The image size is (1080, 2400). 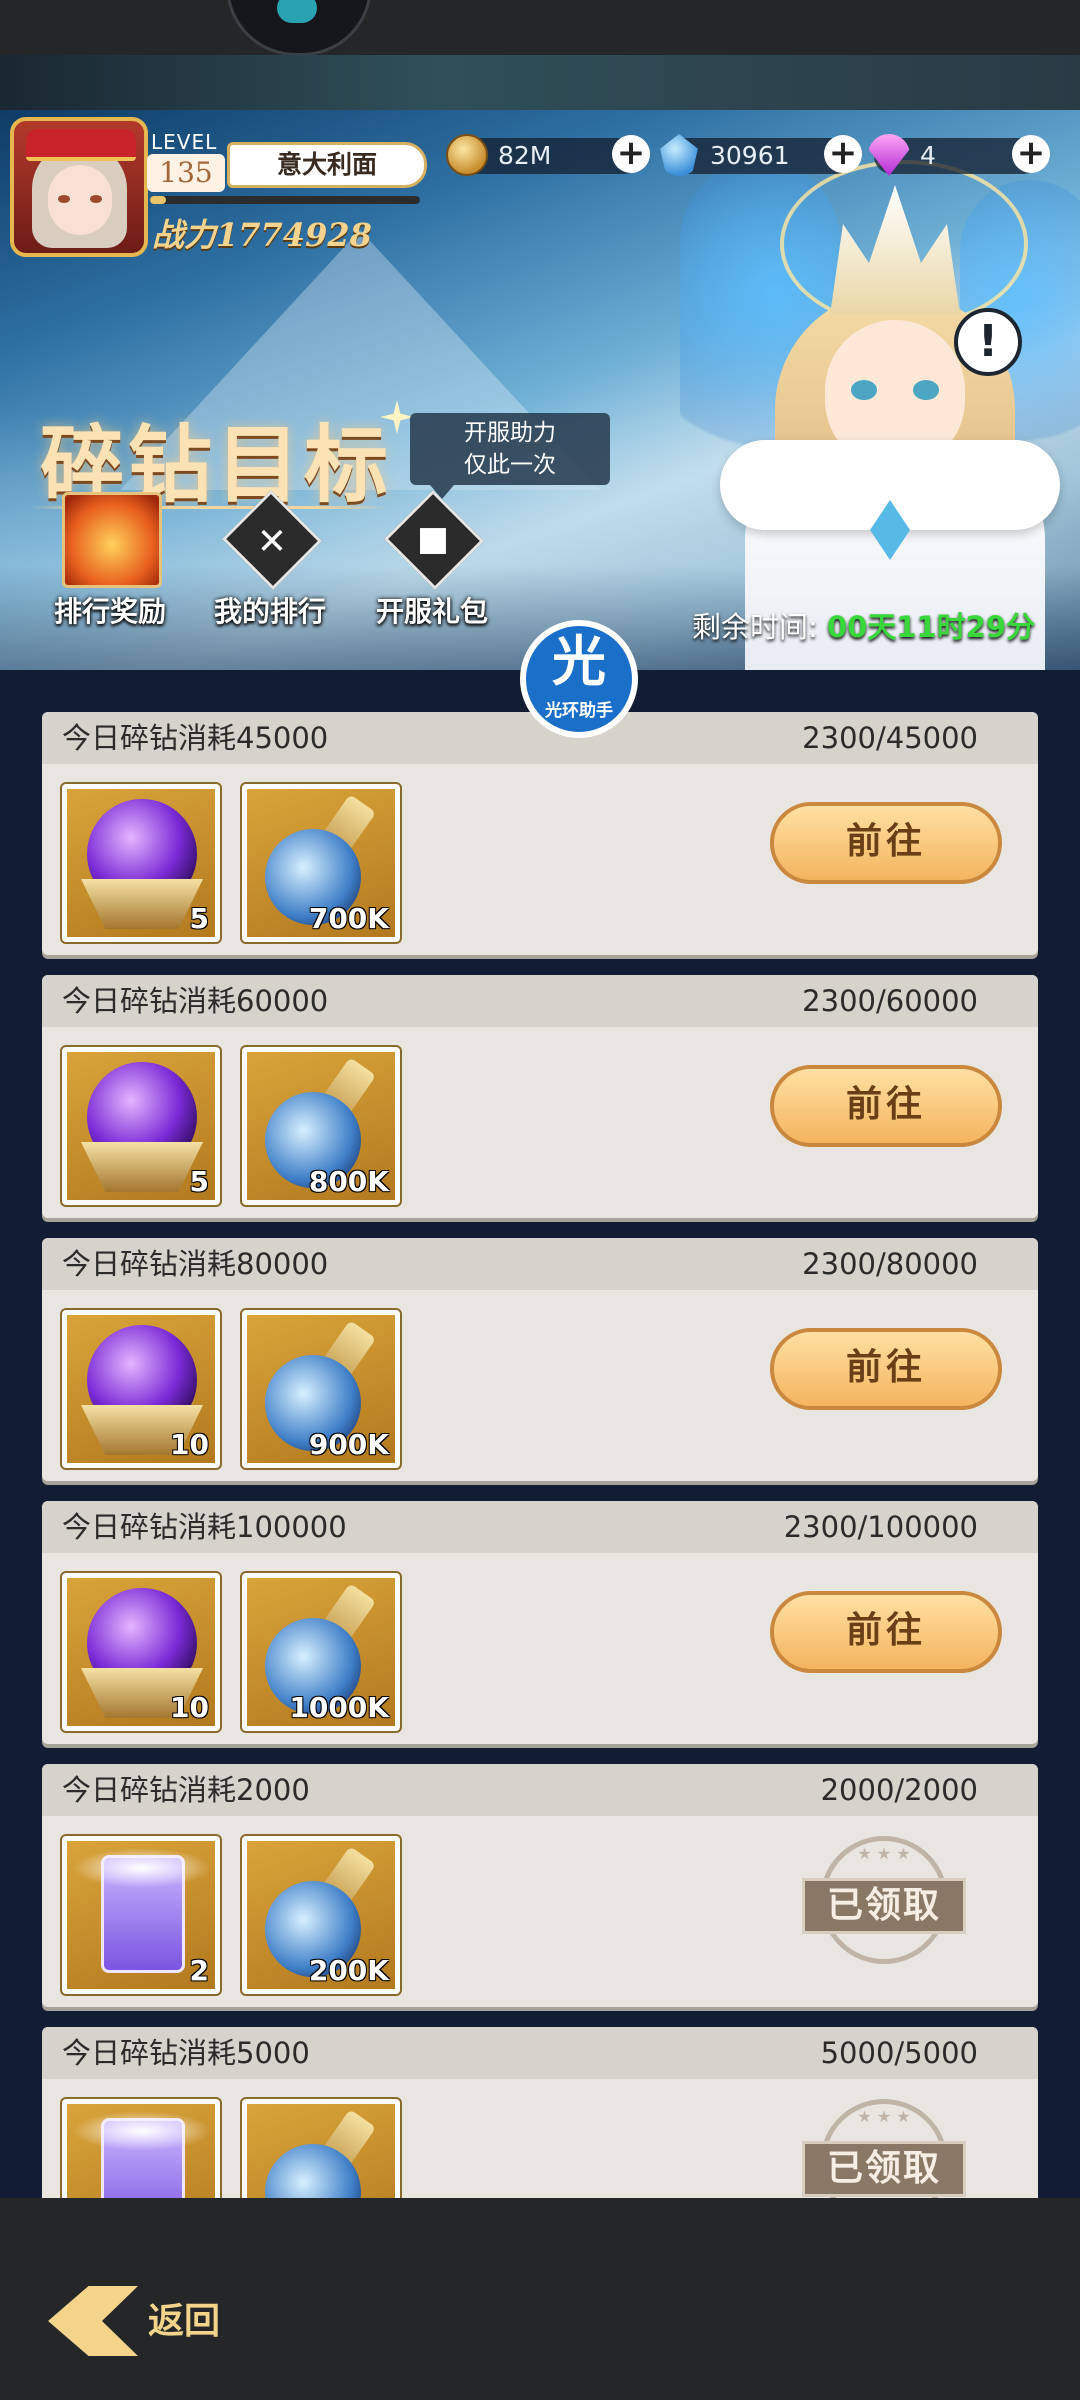 I want to click on assistant-icon: 光, so click(x=579, y=661).